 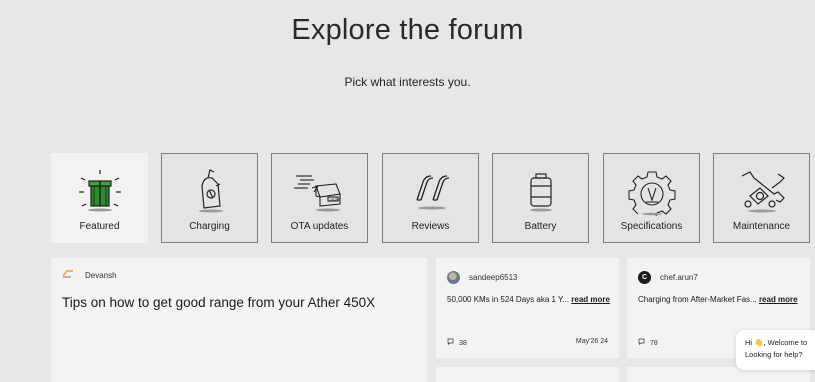 What do you see at coordinates (644, 277) in the screenshot?
I see `avatar: C` at bounding box center [644, 277].